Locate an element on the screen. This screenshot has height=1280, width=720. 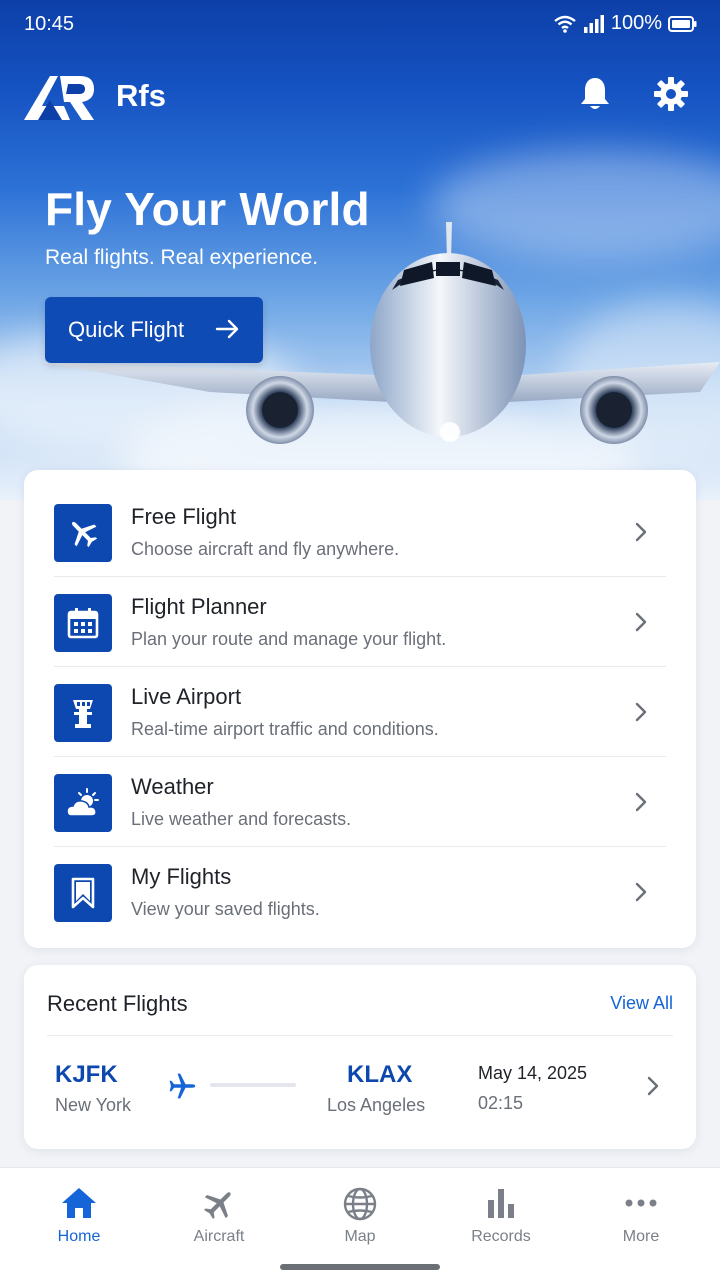
recent-flights-title: Recent Flights is located at coordinates (117, 1003).